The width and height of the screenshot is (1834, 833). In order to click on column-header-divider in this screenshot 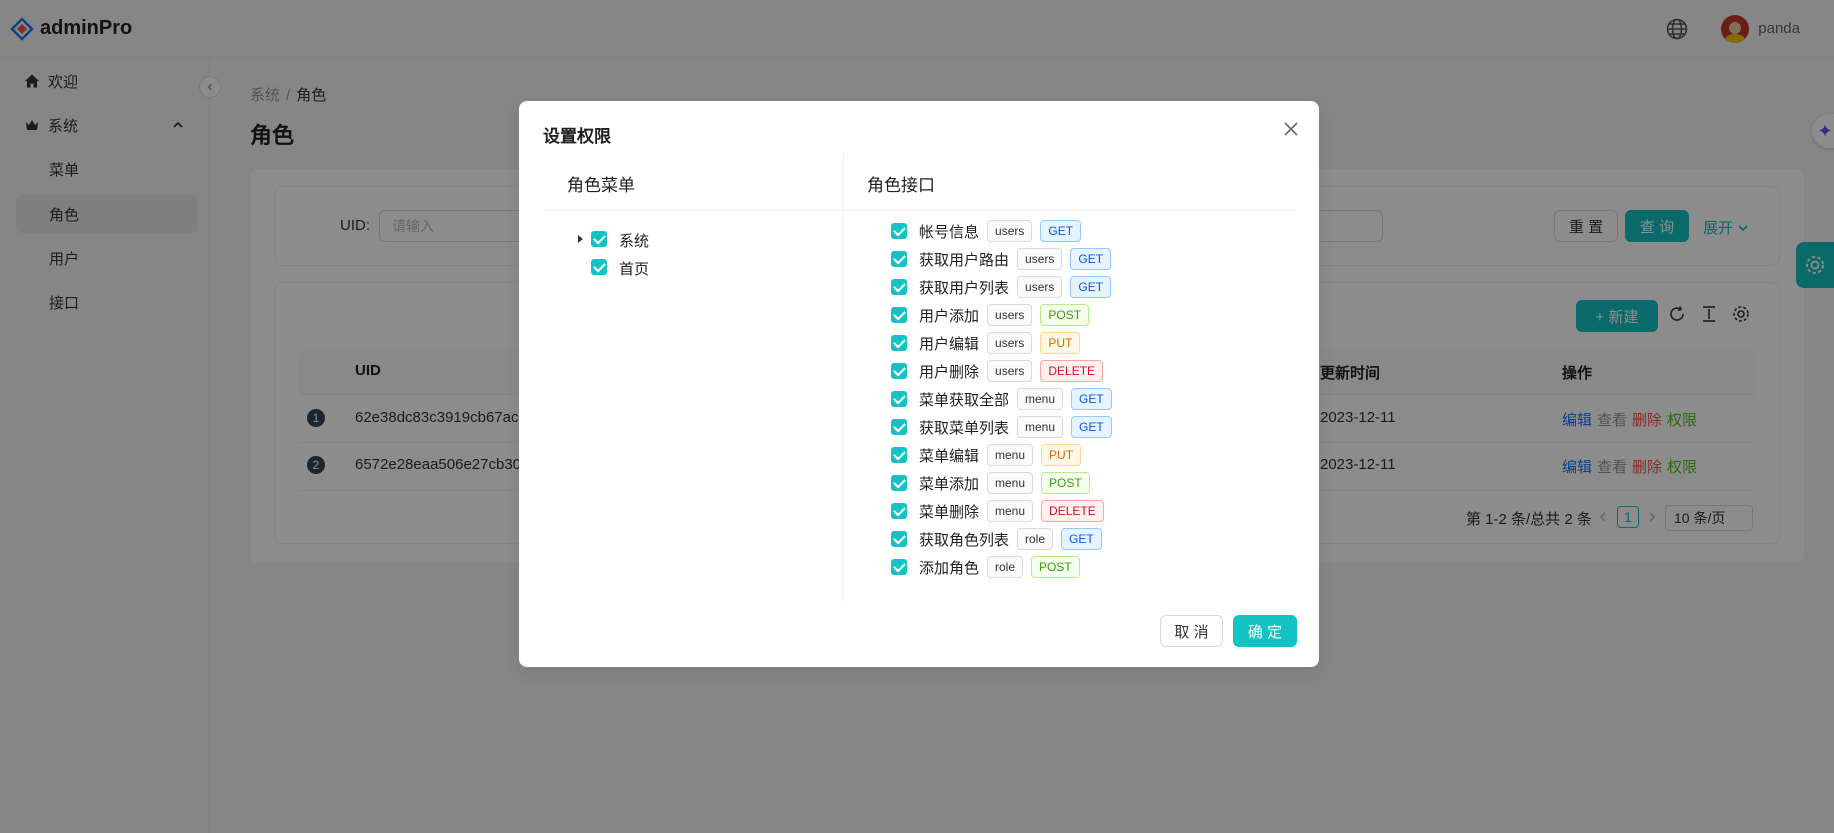, I will do `click(919, 210)`.